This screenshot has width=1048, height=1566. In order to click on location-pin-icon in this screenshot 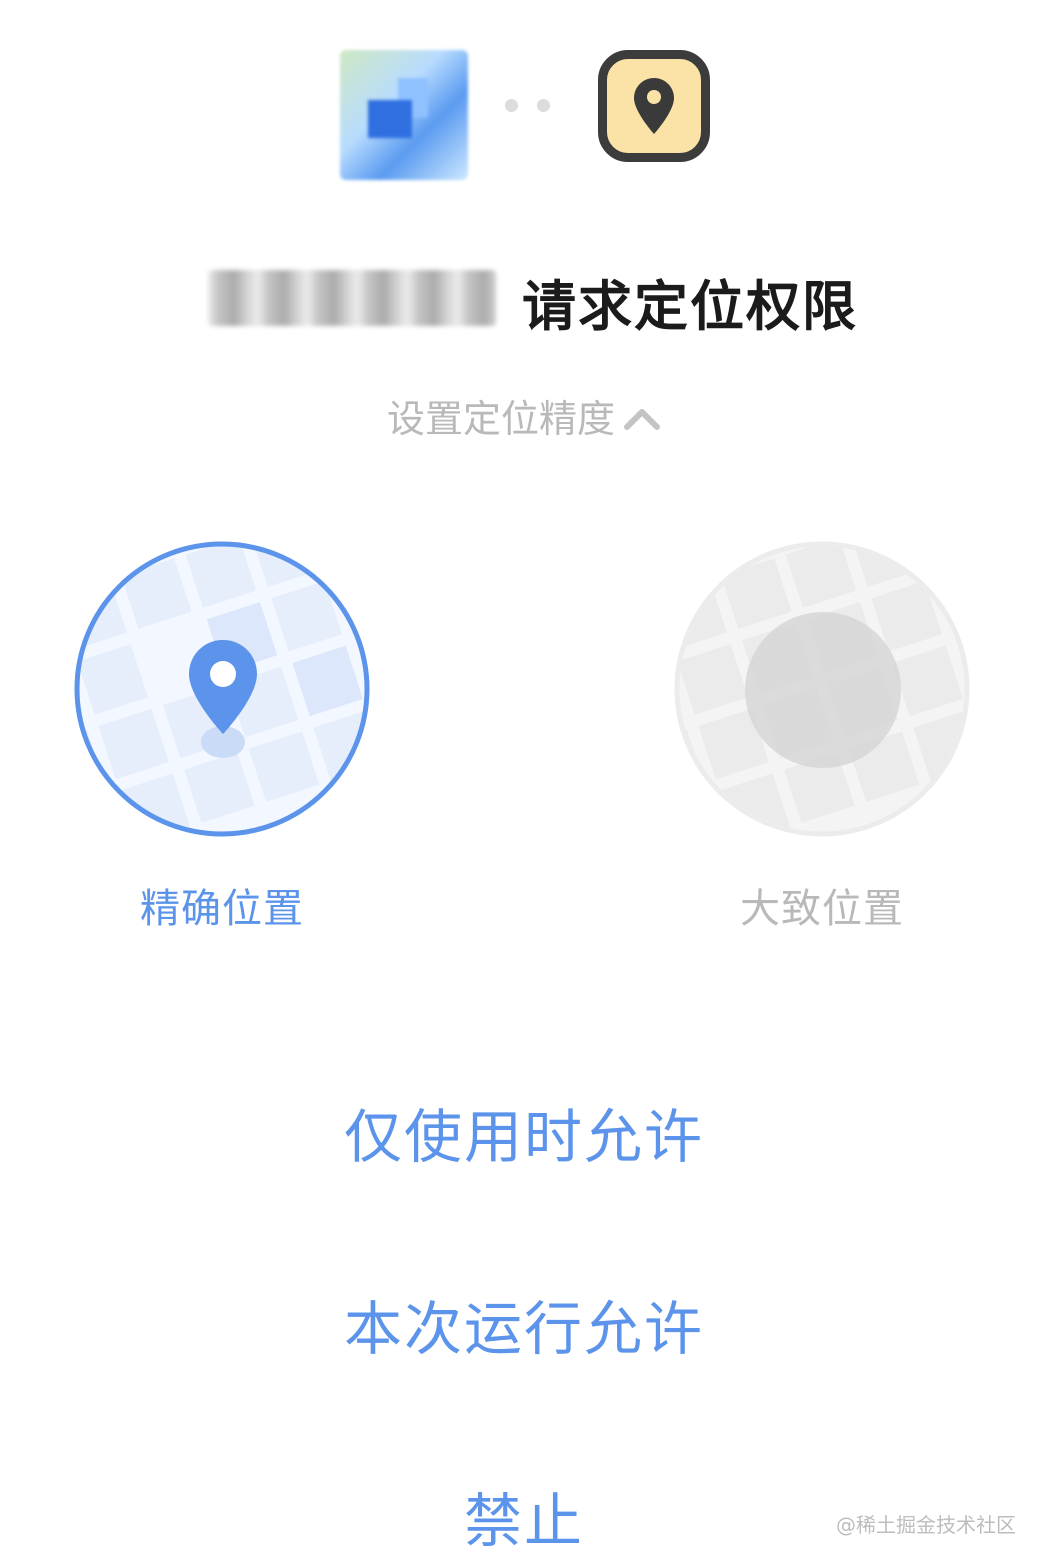, I will do `click(654, 106)`.